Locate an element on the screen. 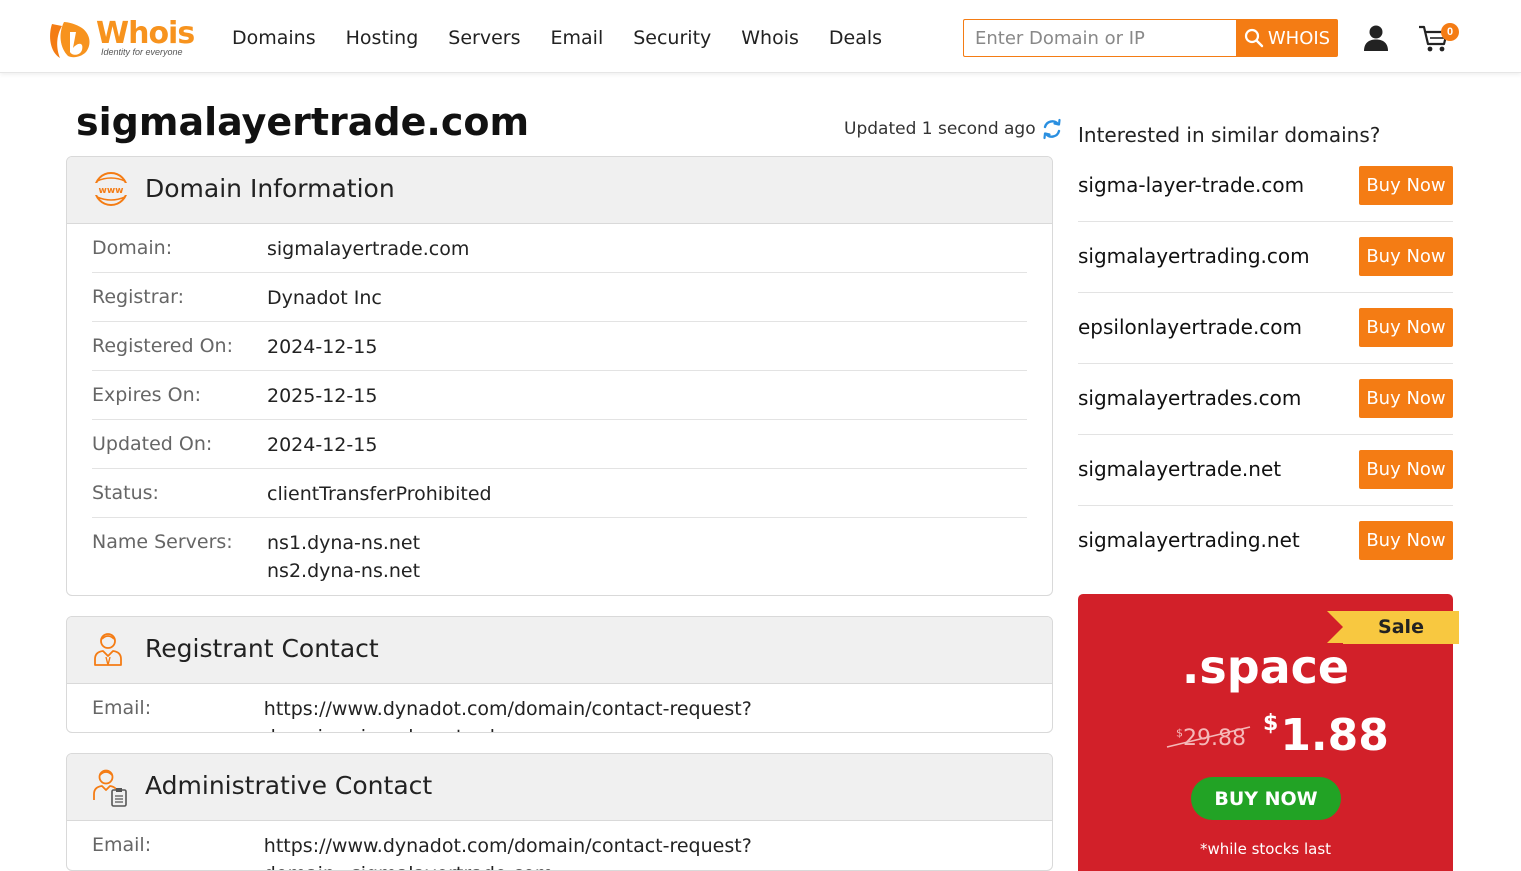  updated-status: Updated 1 second ago is located at coordinates (953, 129).